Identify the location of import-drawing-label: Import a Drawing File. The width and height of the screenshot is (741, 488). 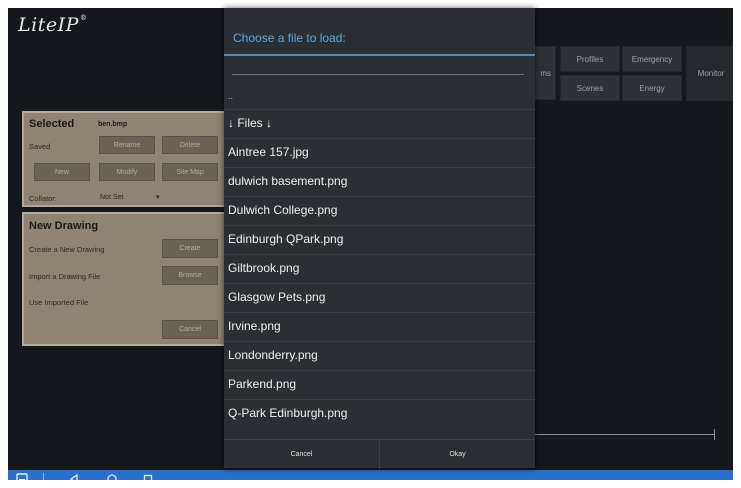
(65, 276).